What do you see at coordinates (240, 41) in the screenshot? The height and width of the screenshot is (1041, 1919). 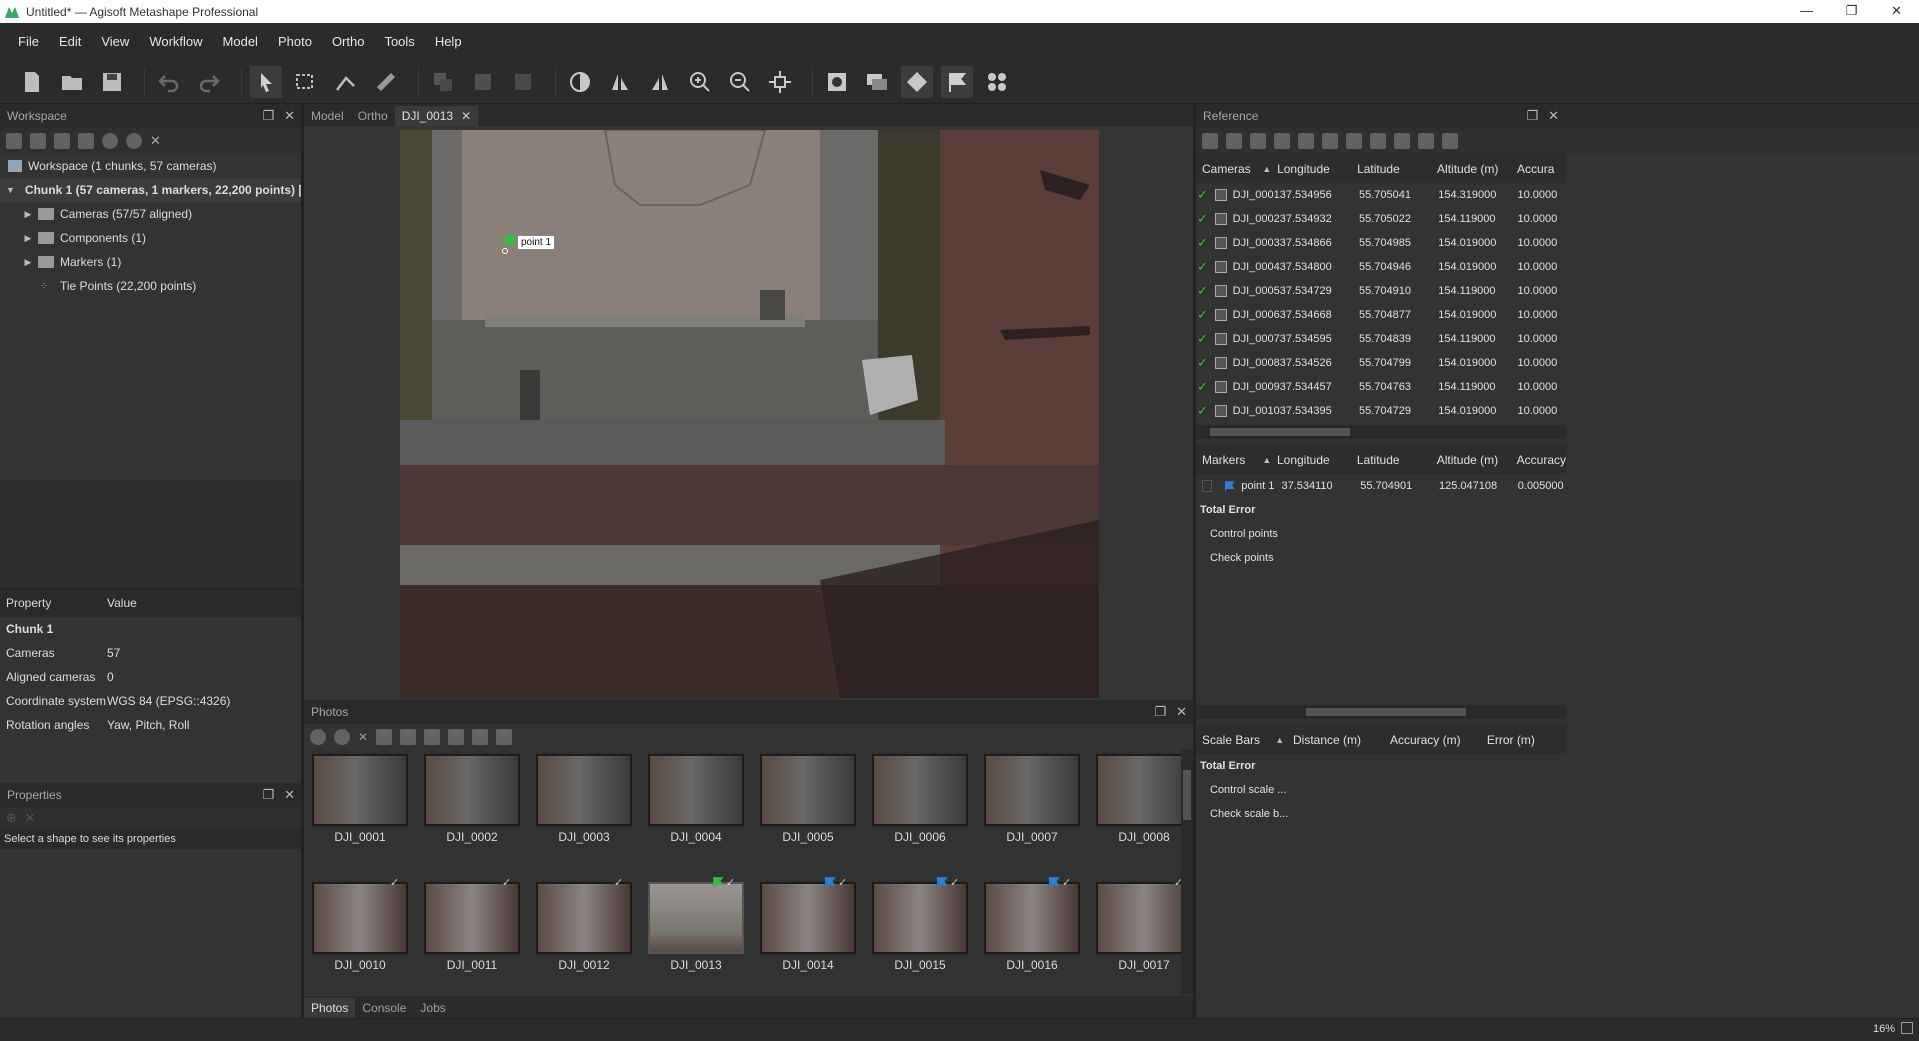 I see `menu-model: Model` at bounding box center [240, 41].